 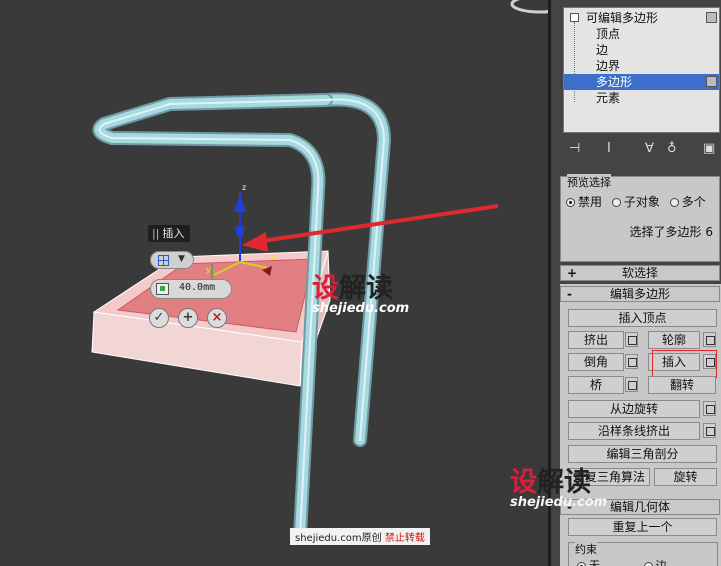 I want to click on extrude-settings-button, so click(x=631, y=339).